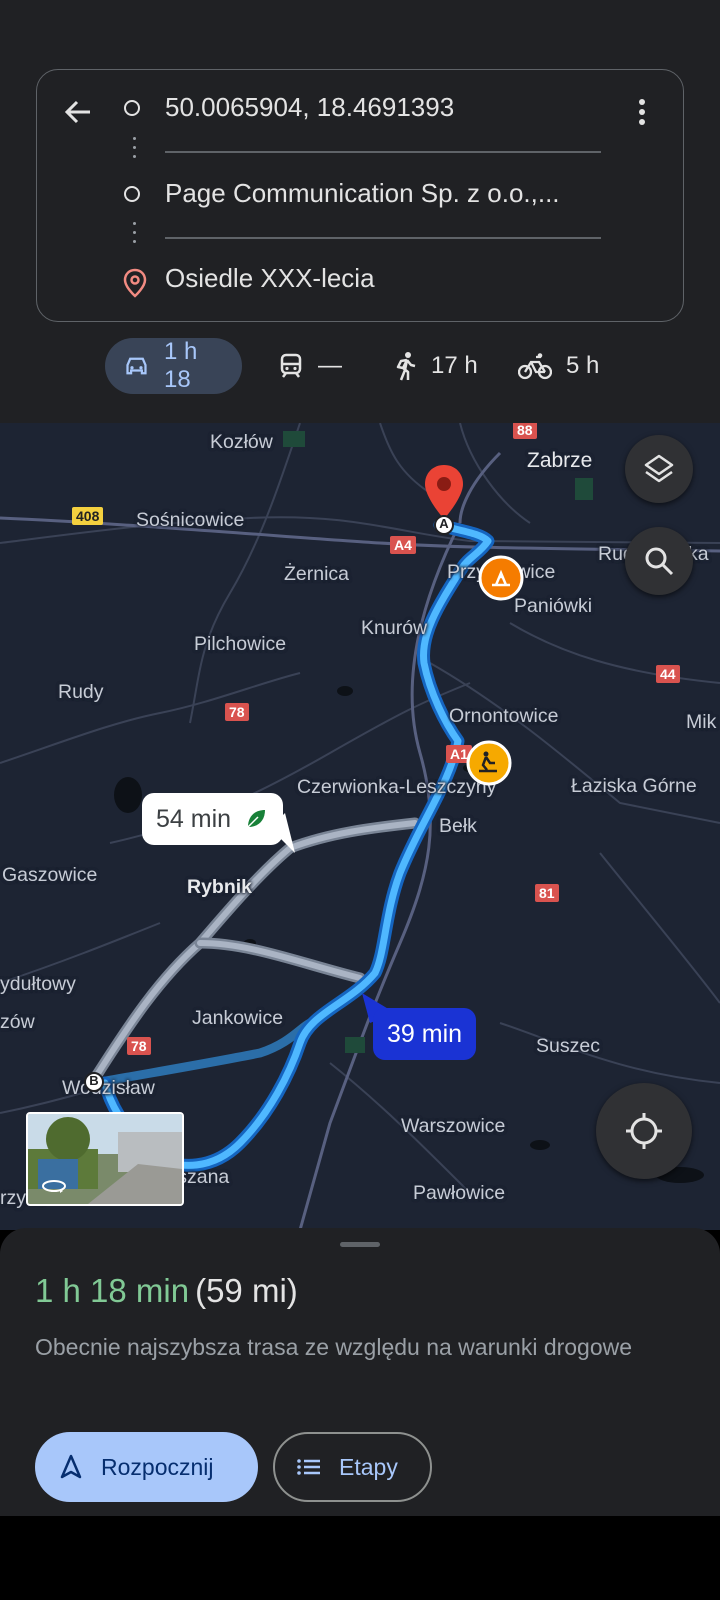  I want to click on place-label: Pilchowice, so click(240, 644).